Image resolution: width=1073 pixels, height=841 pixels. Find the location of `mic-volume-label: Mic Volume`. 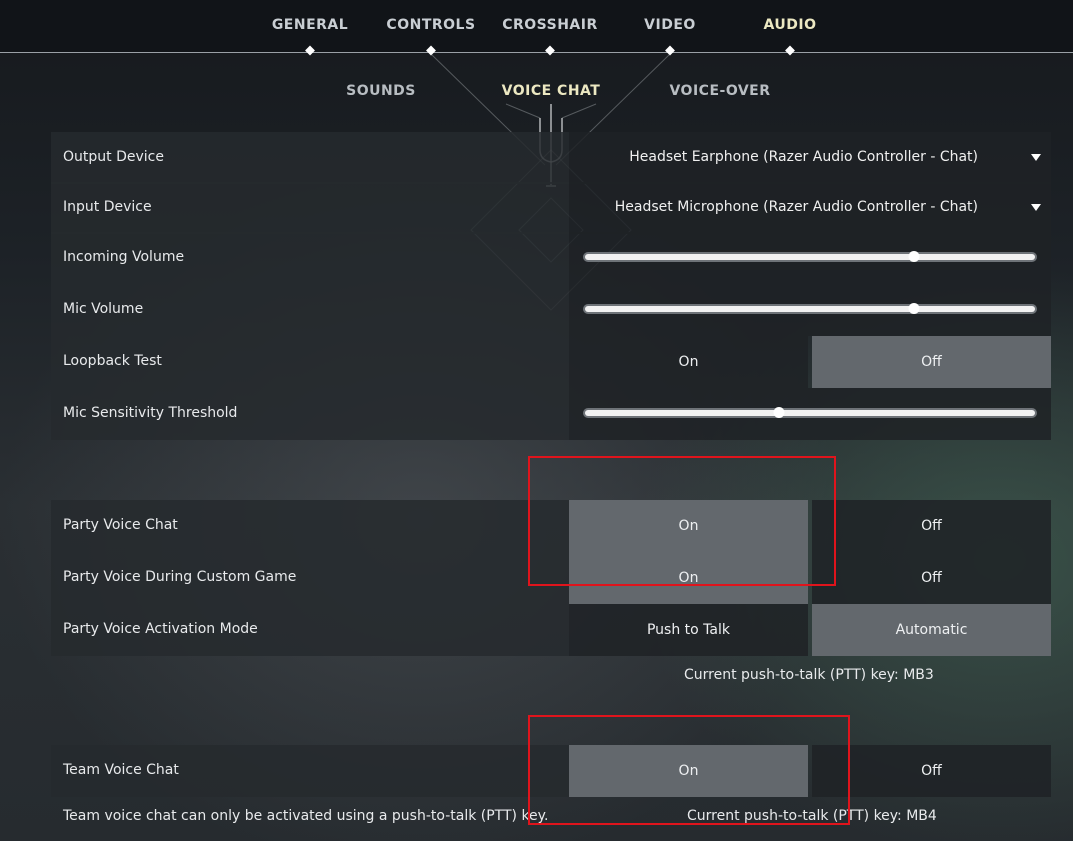

mic-volume-label: Mic Volume is located at coordinates (103, 309).